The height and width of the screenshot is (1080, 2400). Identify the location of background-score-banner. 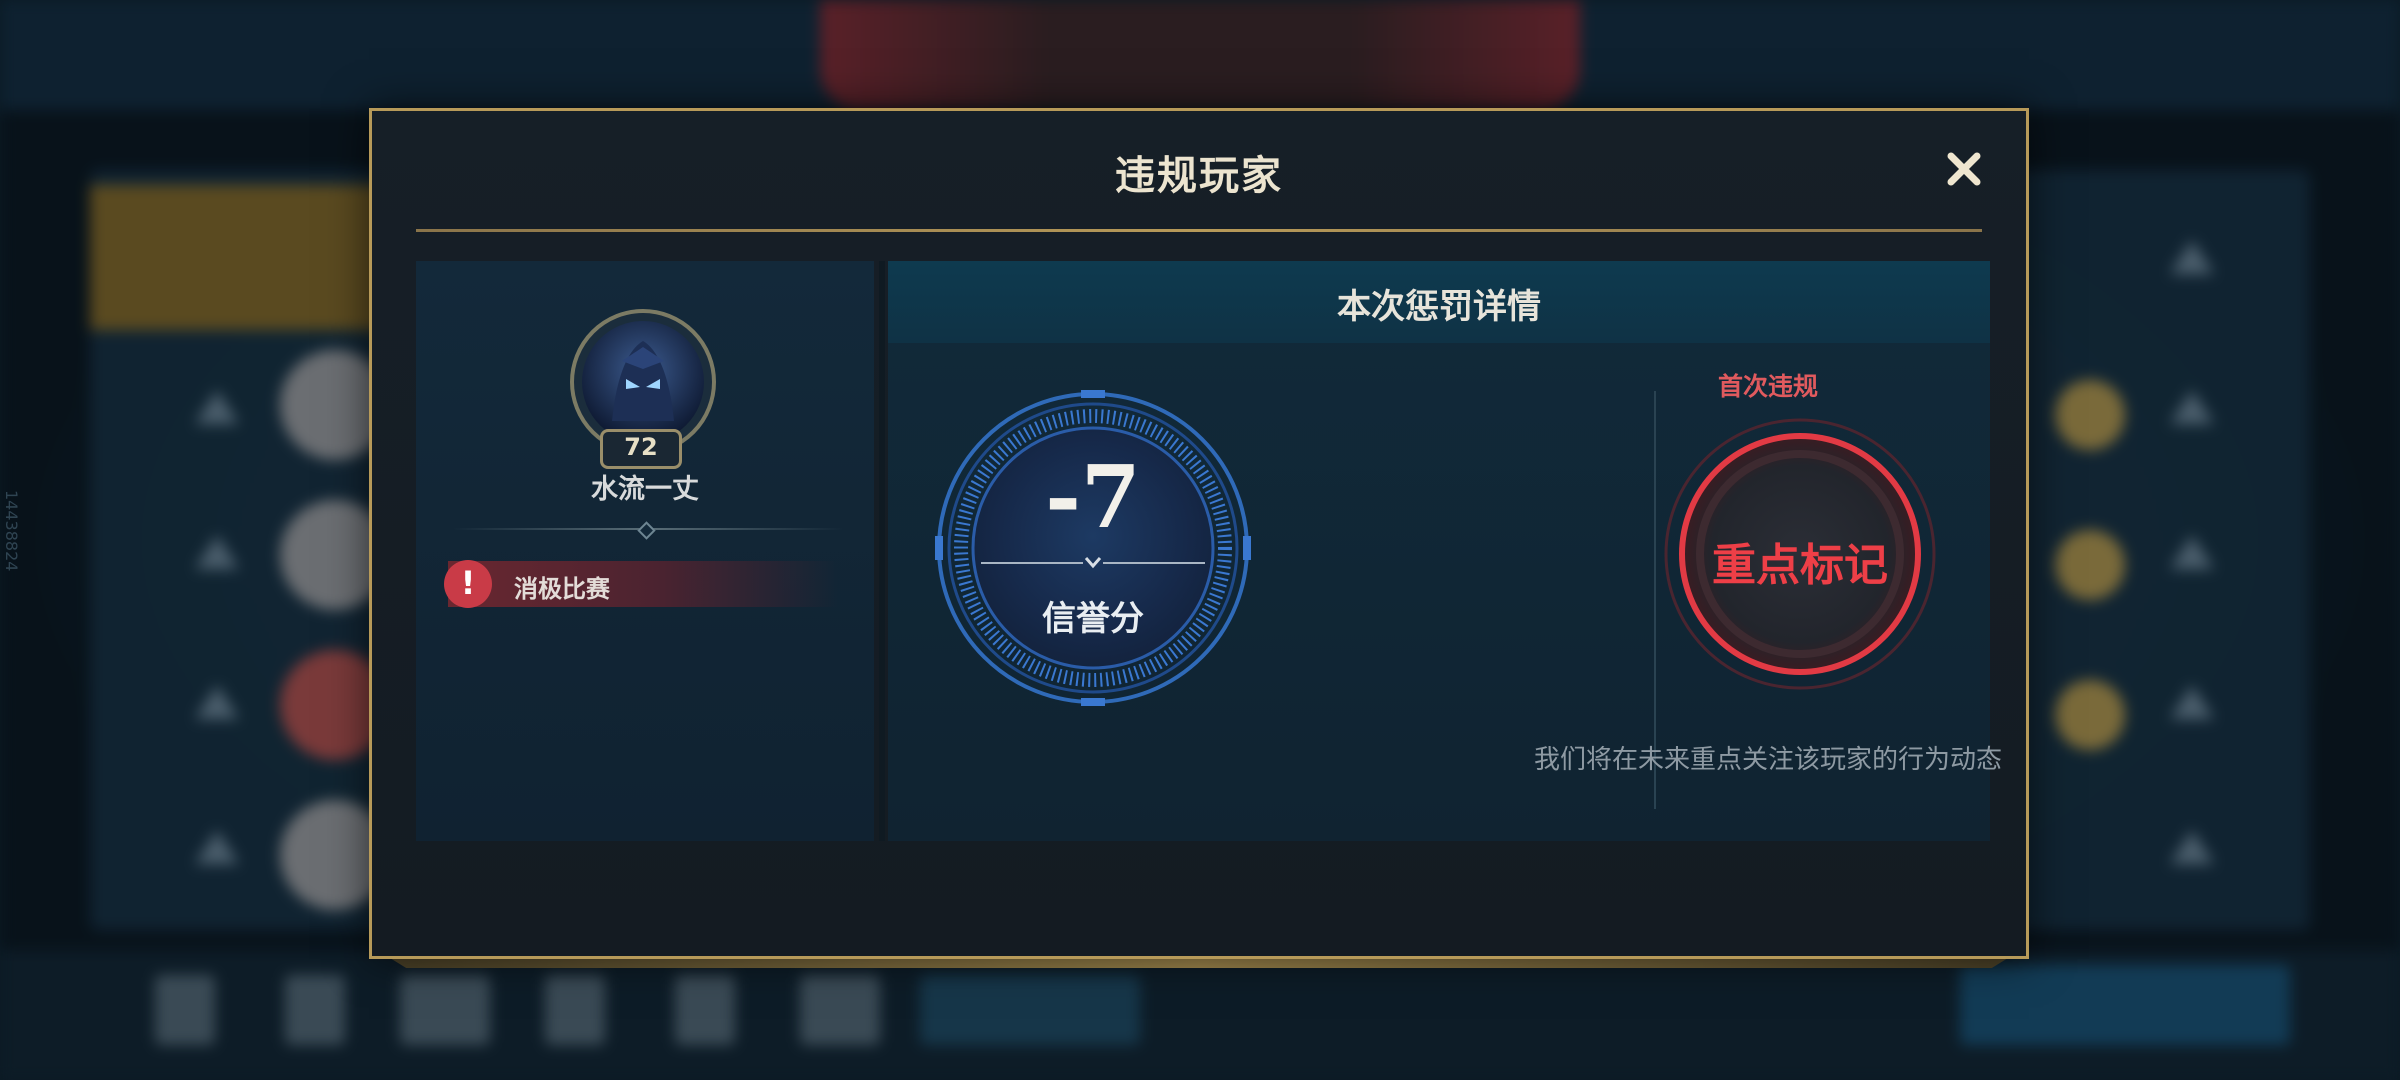
(1200, 55).